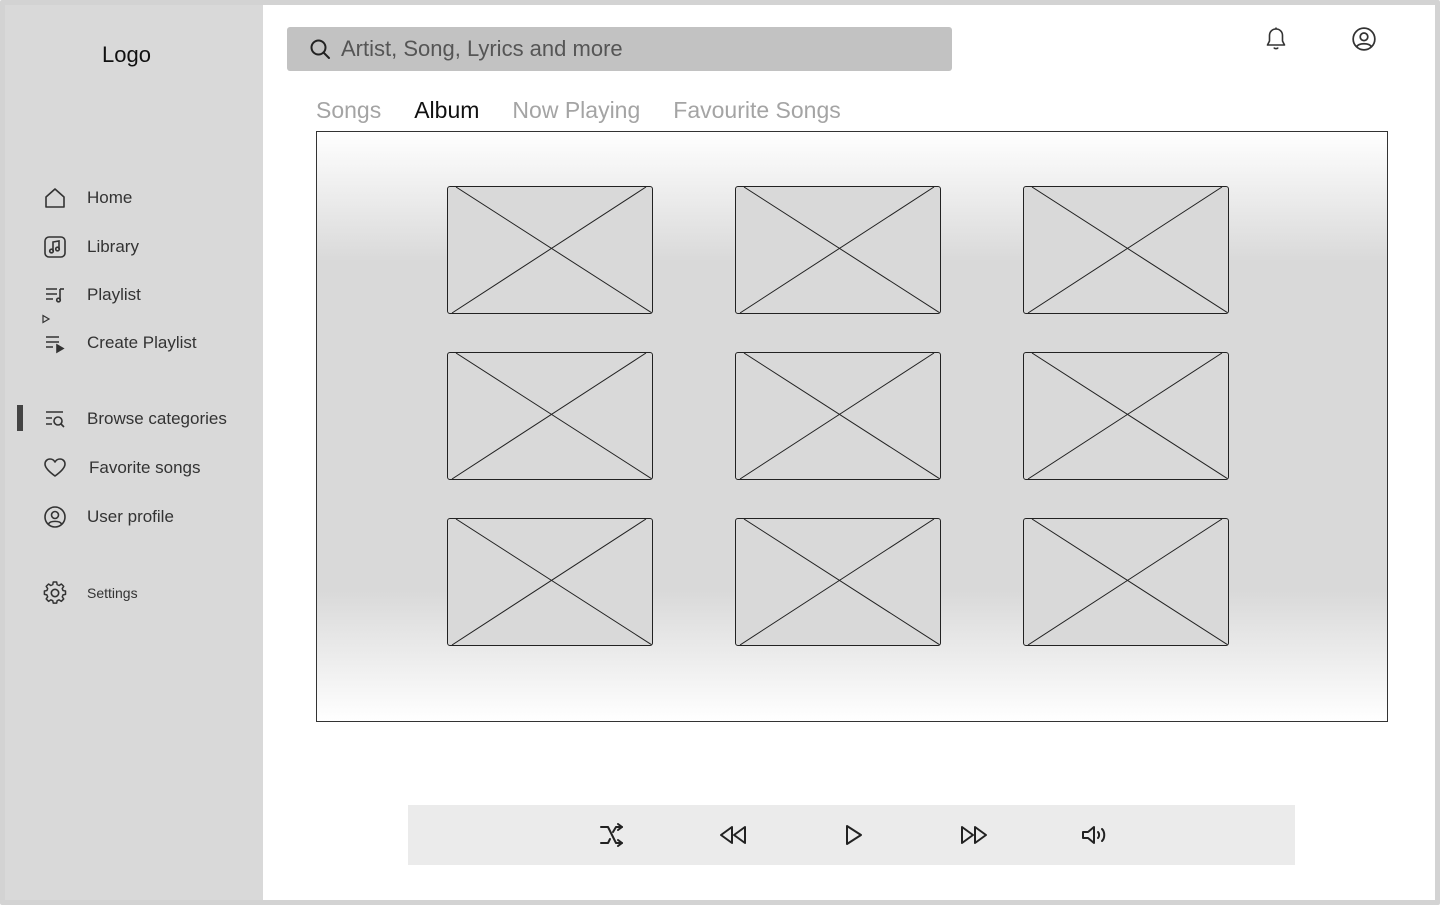 This screenshot has width=1440, height=905. What do you see at coordinates (145, 467) in the screenshot?
I see `sidebar-item-label: Favorite songs` at bounding box center [145, 467].